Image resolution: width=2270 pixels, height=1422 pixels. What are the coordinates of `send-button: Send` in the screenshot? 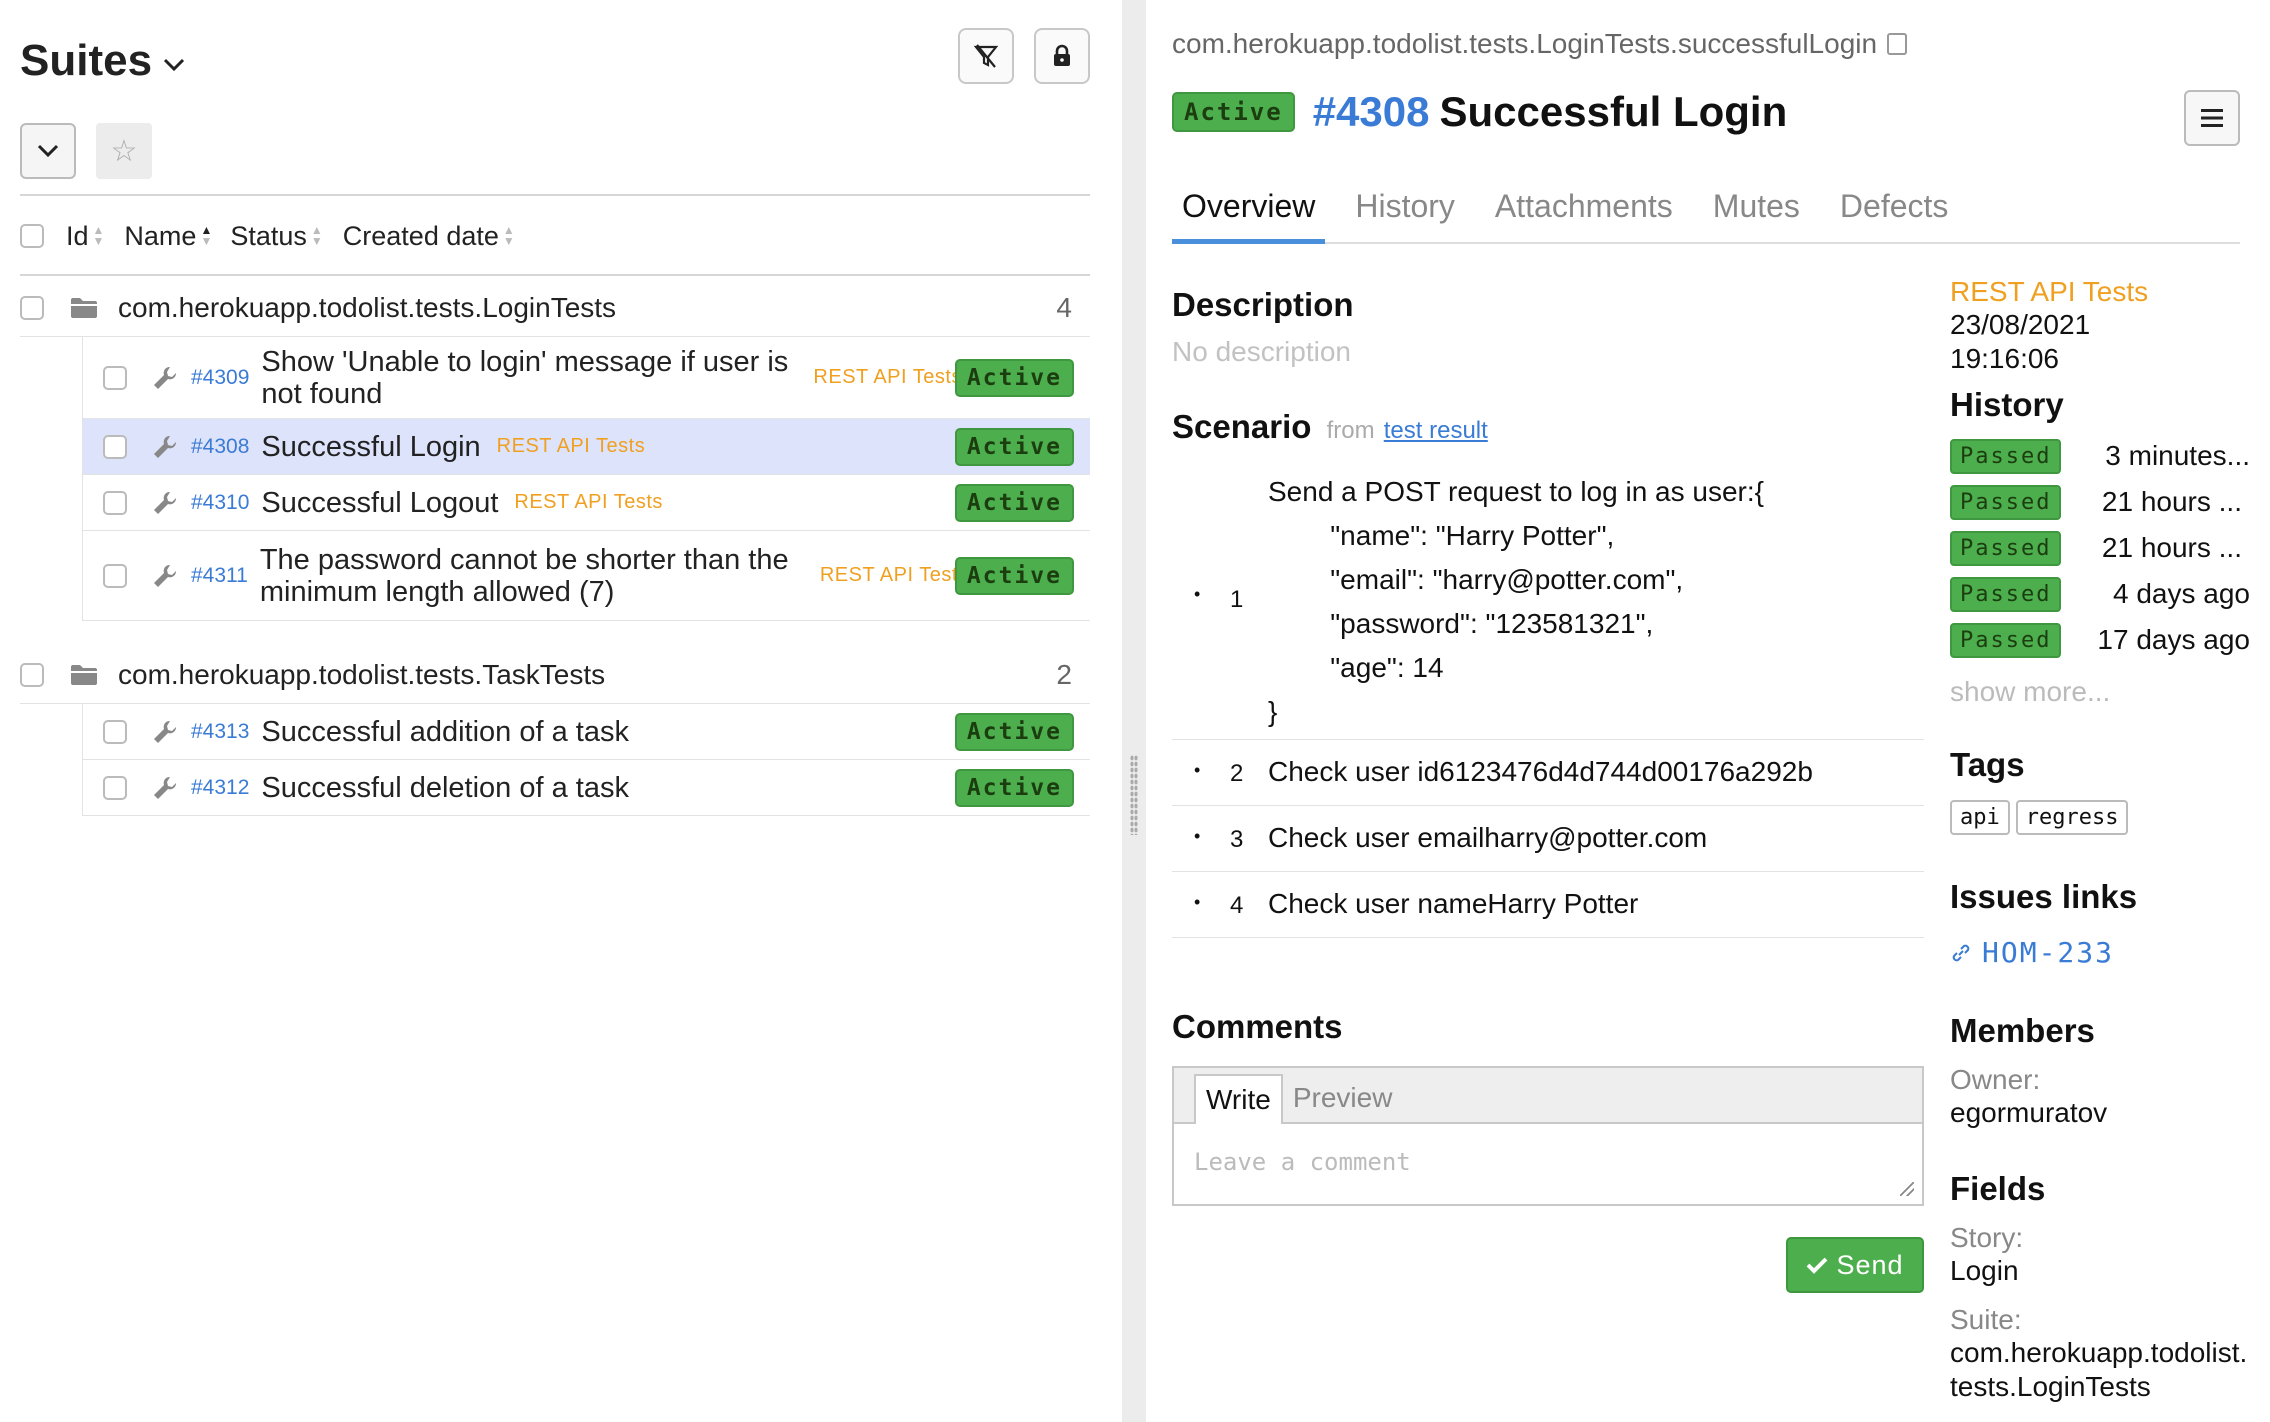 It's located at (1855, 1265).